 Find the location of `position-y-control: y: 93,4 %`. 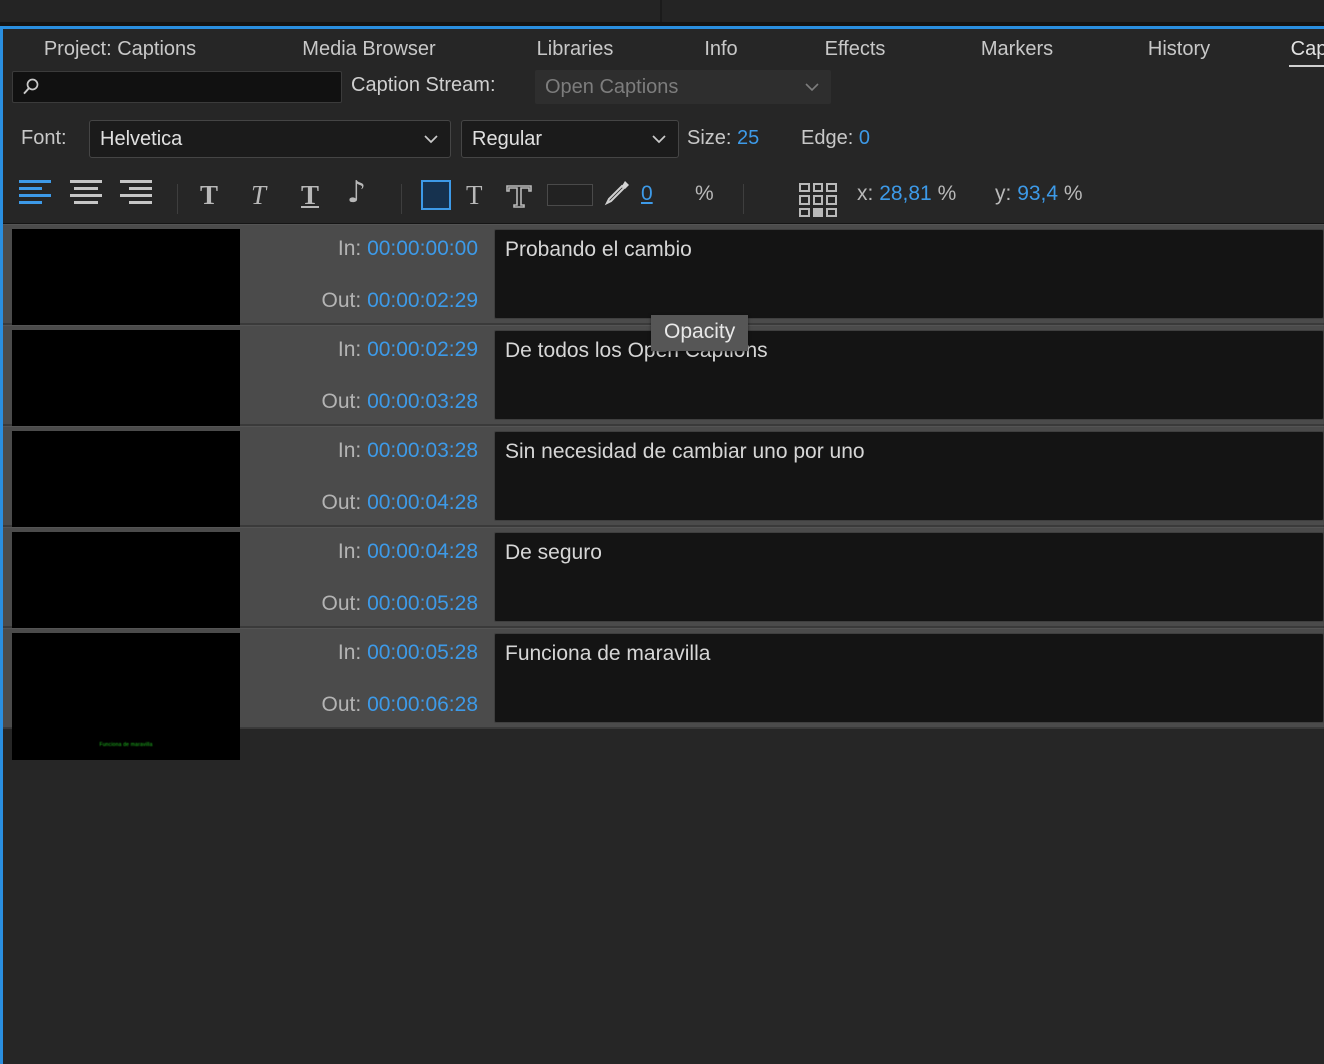

position-y-control: y: 93,4 % is located at coordinates (1039, 194).